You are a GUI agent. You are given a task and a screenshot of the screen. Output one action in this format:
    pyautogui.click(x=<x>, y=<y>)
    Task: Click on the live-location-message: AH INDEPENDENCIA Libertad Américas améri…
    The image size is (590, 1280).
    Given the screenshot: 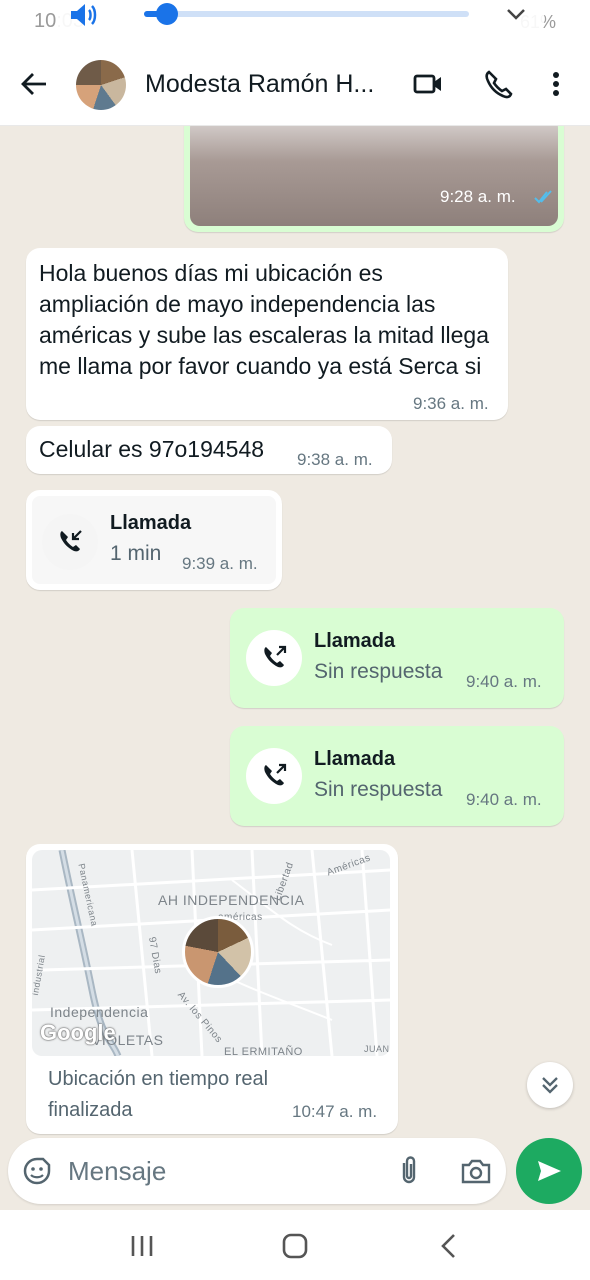 What is the action you would take?
    pyautogui.click(x=212, y=989)
    